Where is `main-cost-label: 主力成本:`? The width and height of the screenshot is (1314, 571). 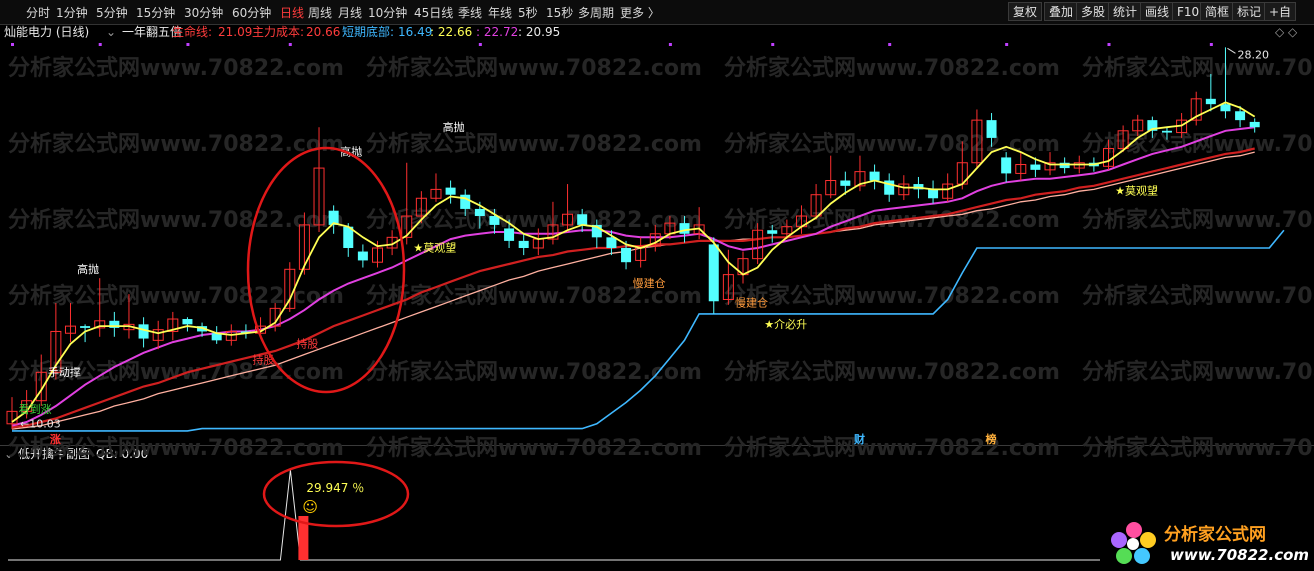 main-cost-label: 主力成本: is located at coordinates (278, 32).